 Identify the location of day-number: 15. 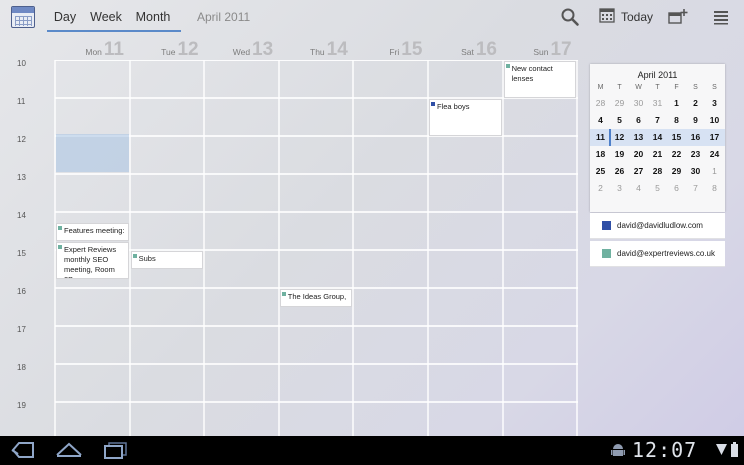
(412, 49).